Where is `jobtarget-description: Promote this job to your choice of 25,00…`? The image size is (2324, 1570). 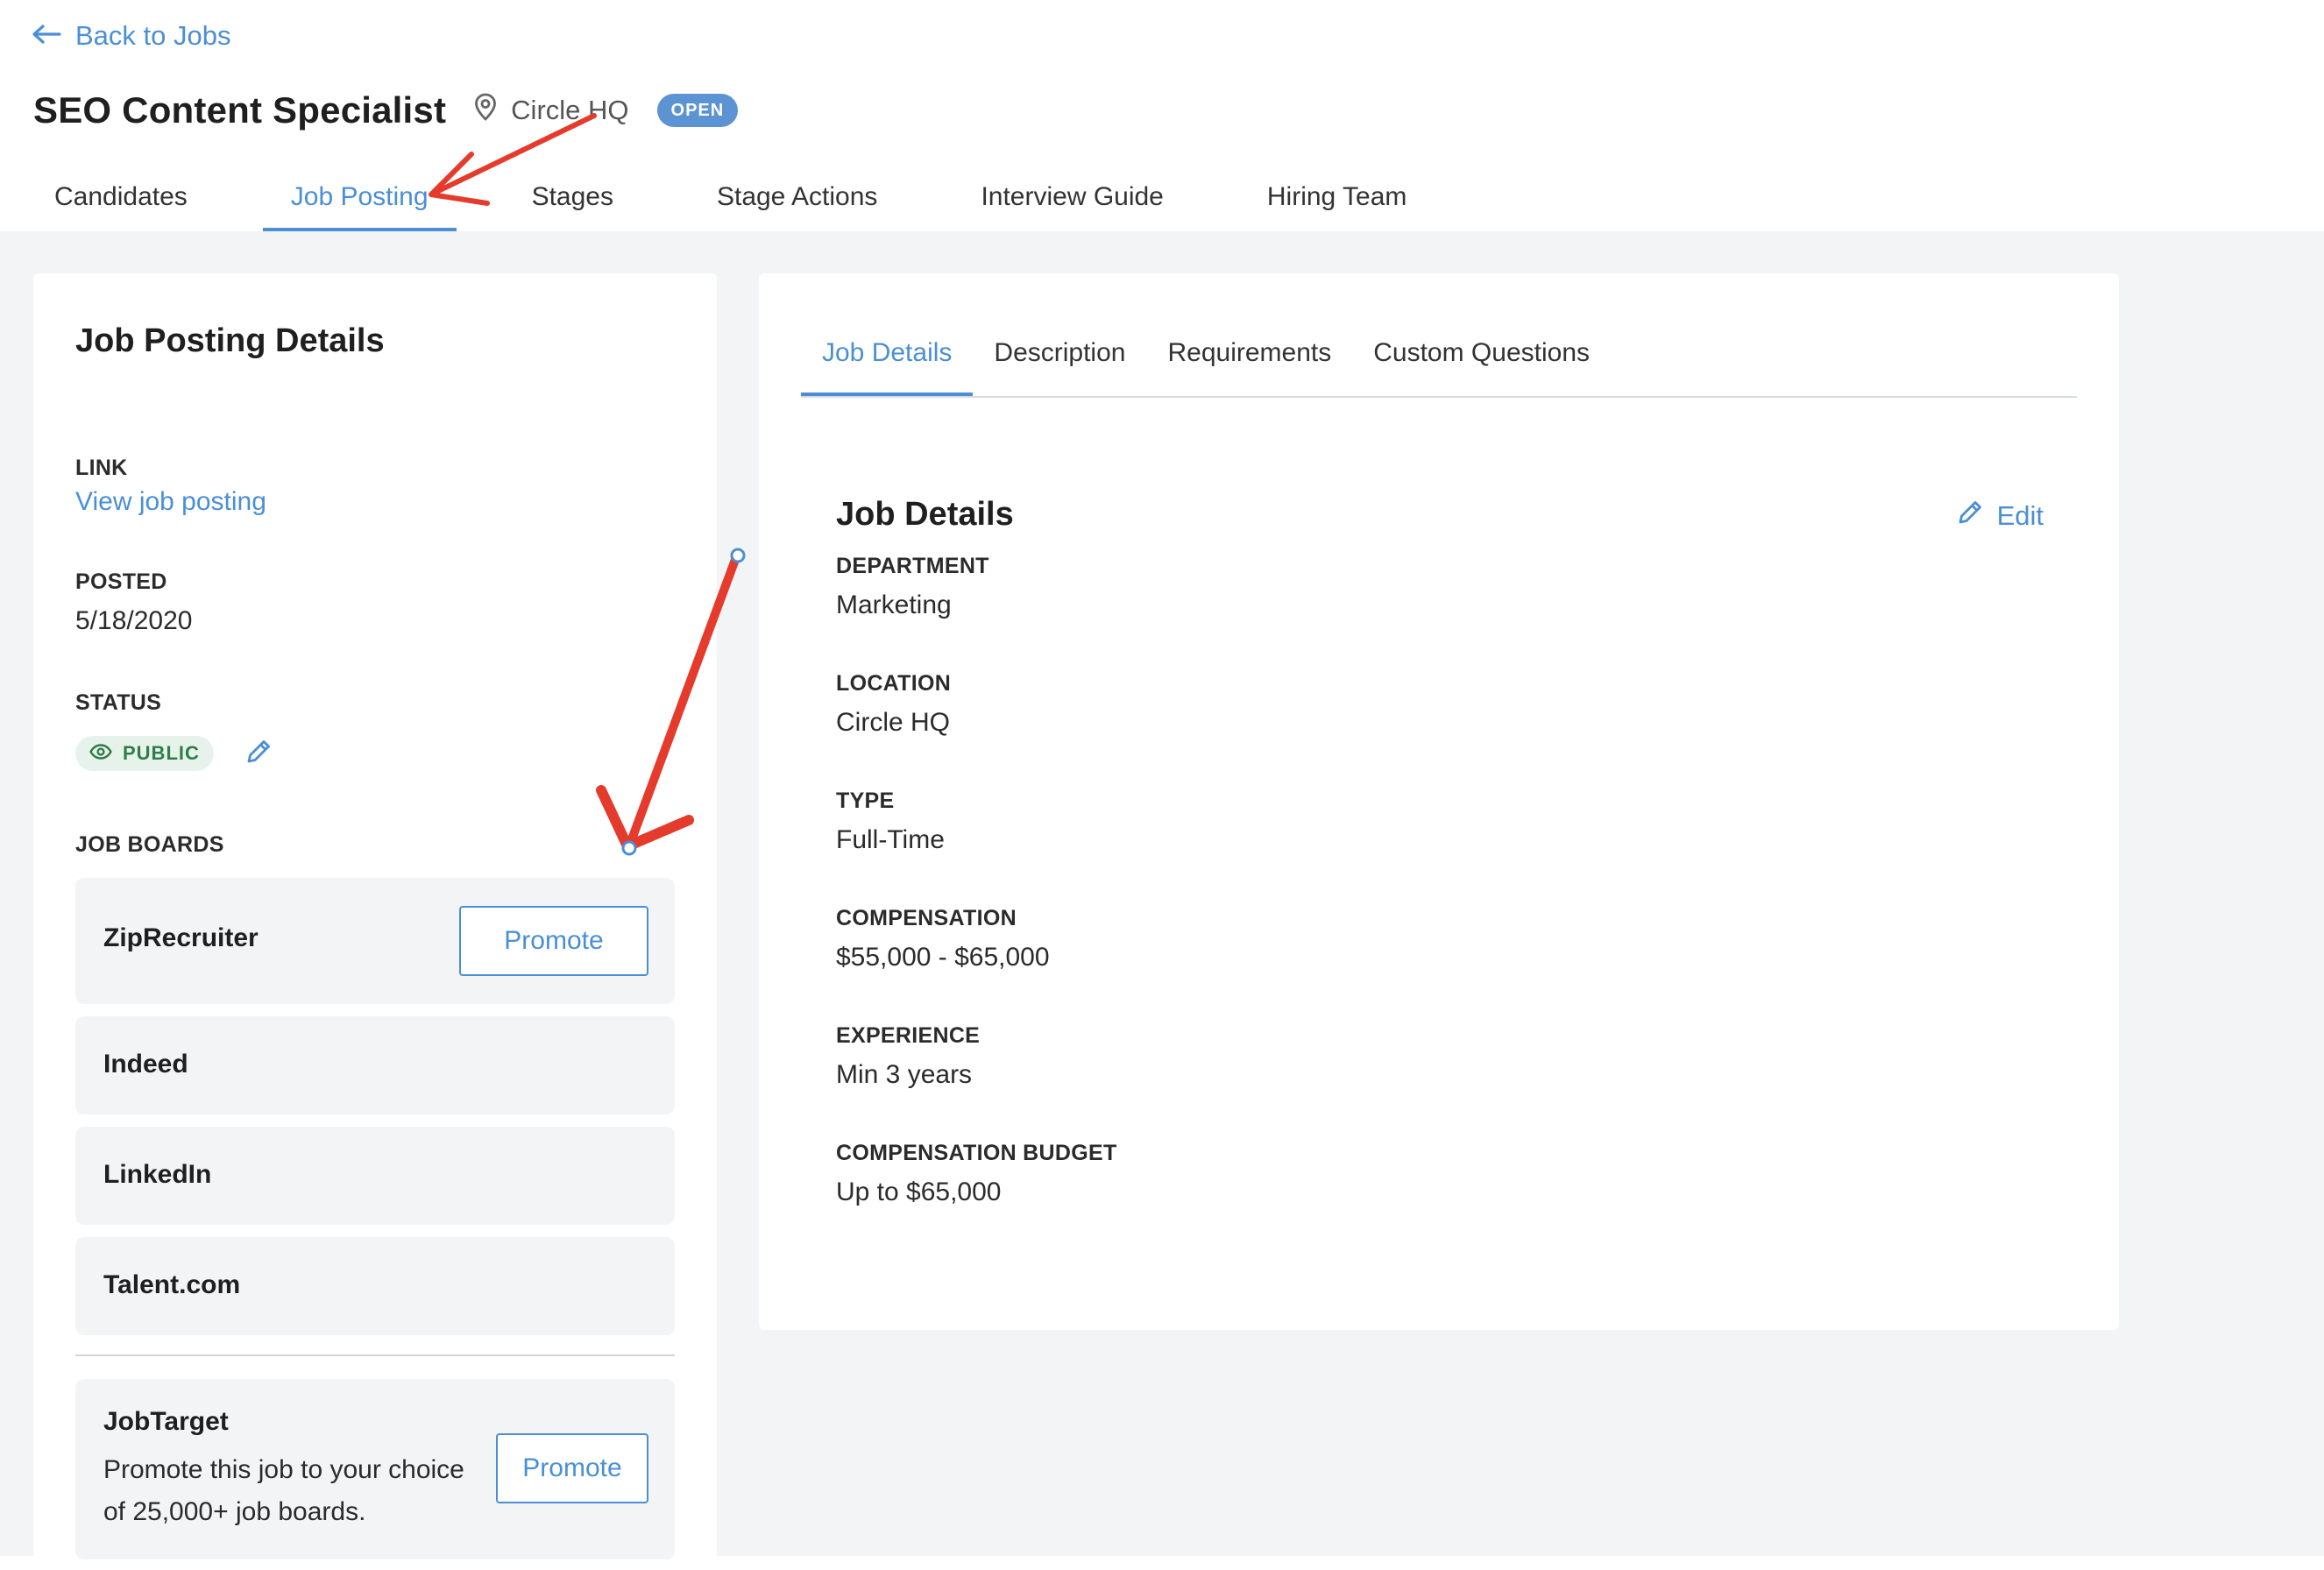 jobtarget-description: Promote this job to your choice of 25,00… is located at coordinates (283, 1490).